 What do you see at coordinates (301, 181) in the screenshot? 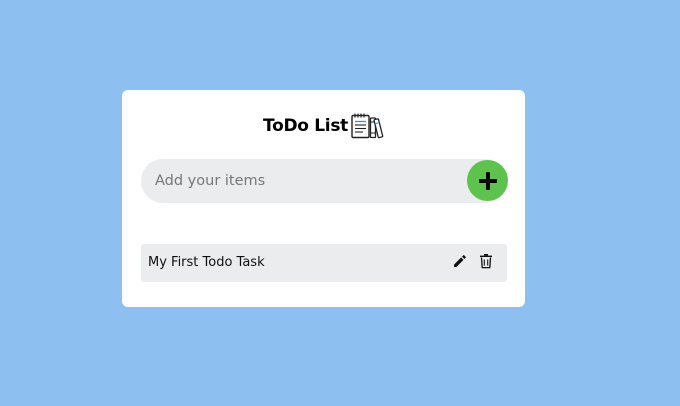
I see `add-item-input` at bounding box center [301, 181].